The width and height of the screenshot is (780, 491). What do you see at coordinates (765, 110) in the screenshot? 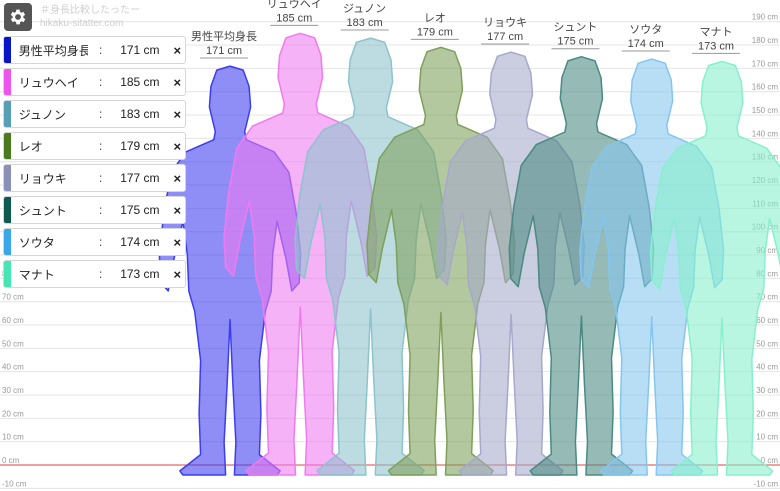
I see `y-tick-label-right: 150 cm` at bounding box center [765, 110].